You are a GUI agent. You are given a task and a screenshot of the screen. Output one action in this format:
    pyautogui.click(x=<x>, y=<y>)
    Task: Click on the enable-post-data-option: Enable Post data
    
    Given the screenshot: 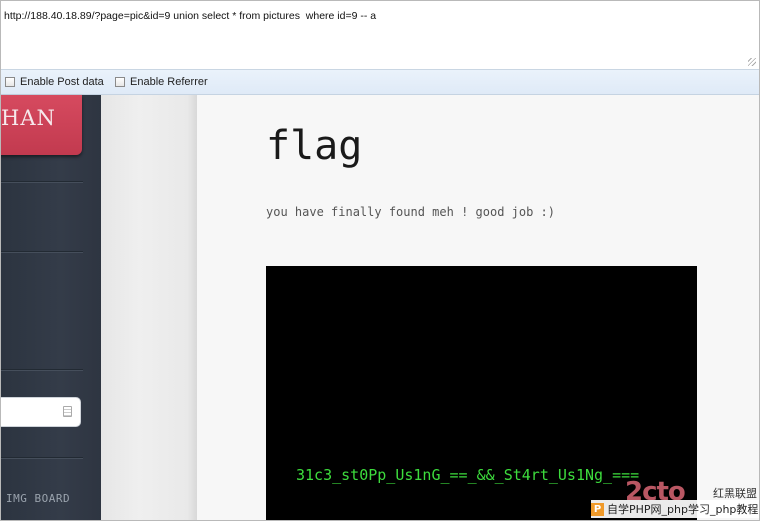 What is the action you would take?
    pyautogui.click(x=54, y=82)
    